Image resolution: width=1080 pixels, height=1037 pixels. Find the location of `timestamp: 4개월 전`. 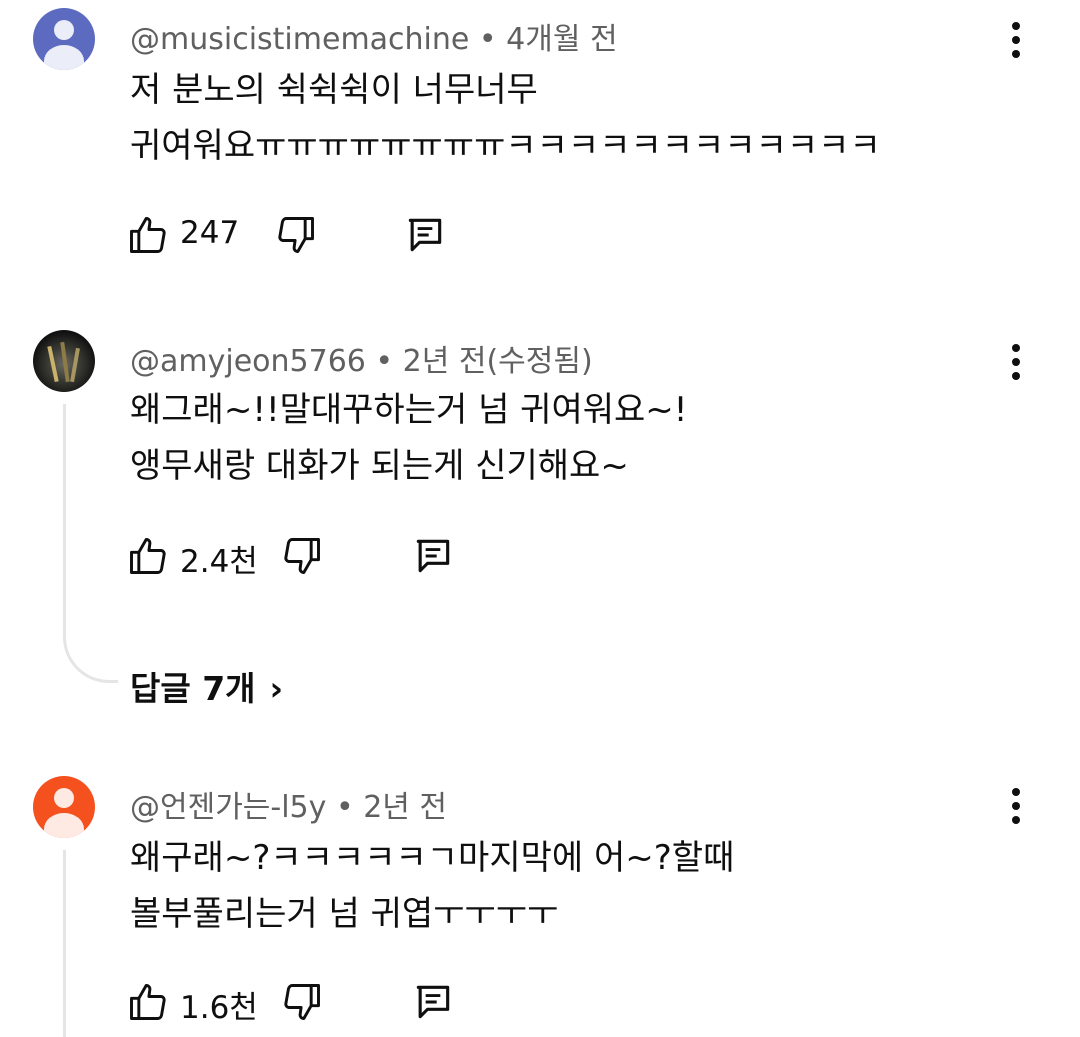

timestamp: 4개월 전 is located at coordinates (561, 39).